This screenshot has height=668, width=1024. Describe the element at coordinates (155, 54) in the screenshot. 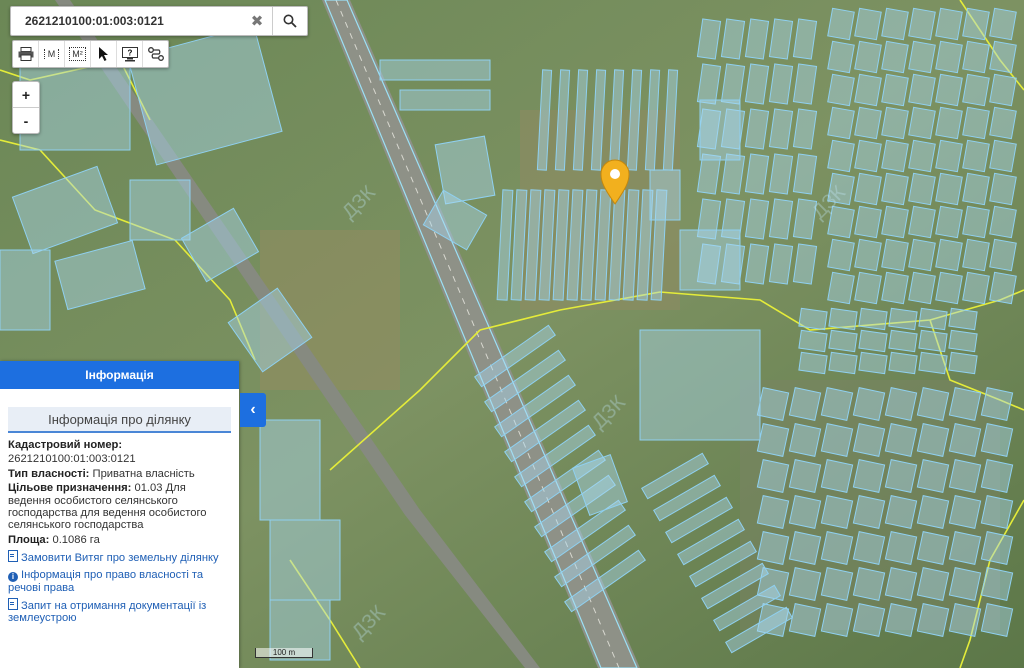

I see `layers-switch-button` at that location.